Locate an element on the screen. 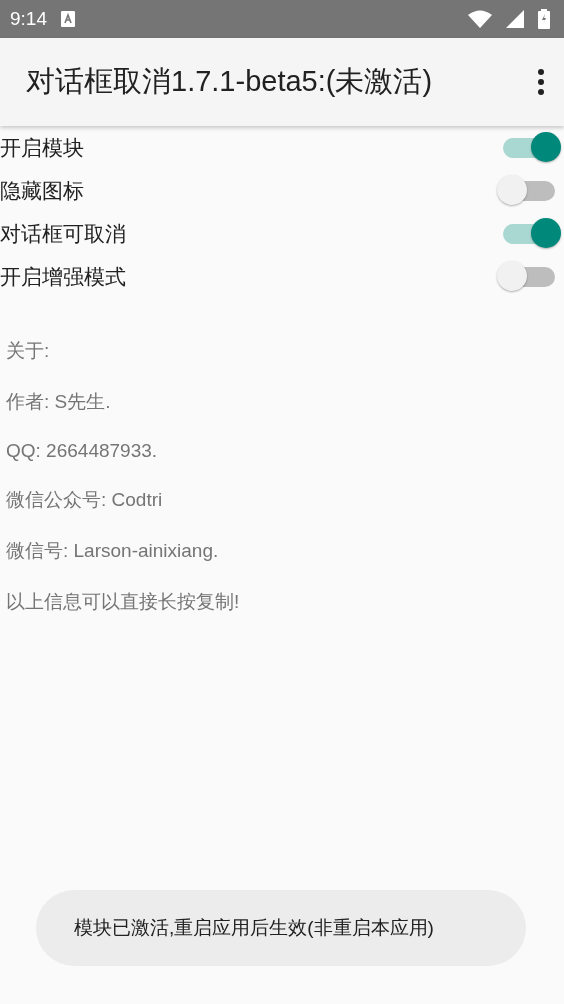 This screenshot has width=564, height=1004. toast-message: 模块已激活,重启应用后生效(非重启本应用) is located at coordinates (281, 928).